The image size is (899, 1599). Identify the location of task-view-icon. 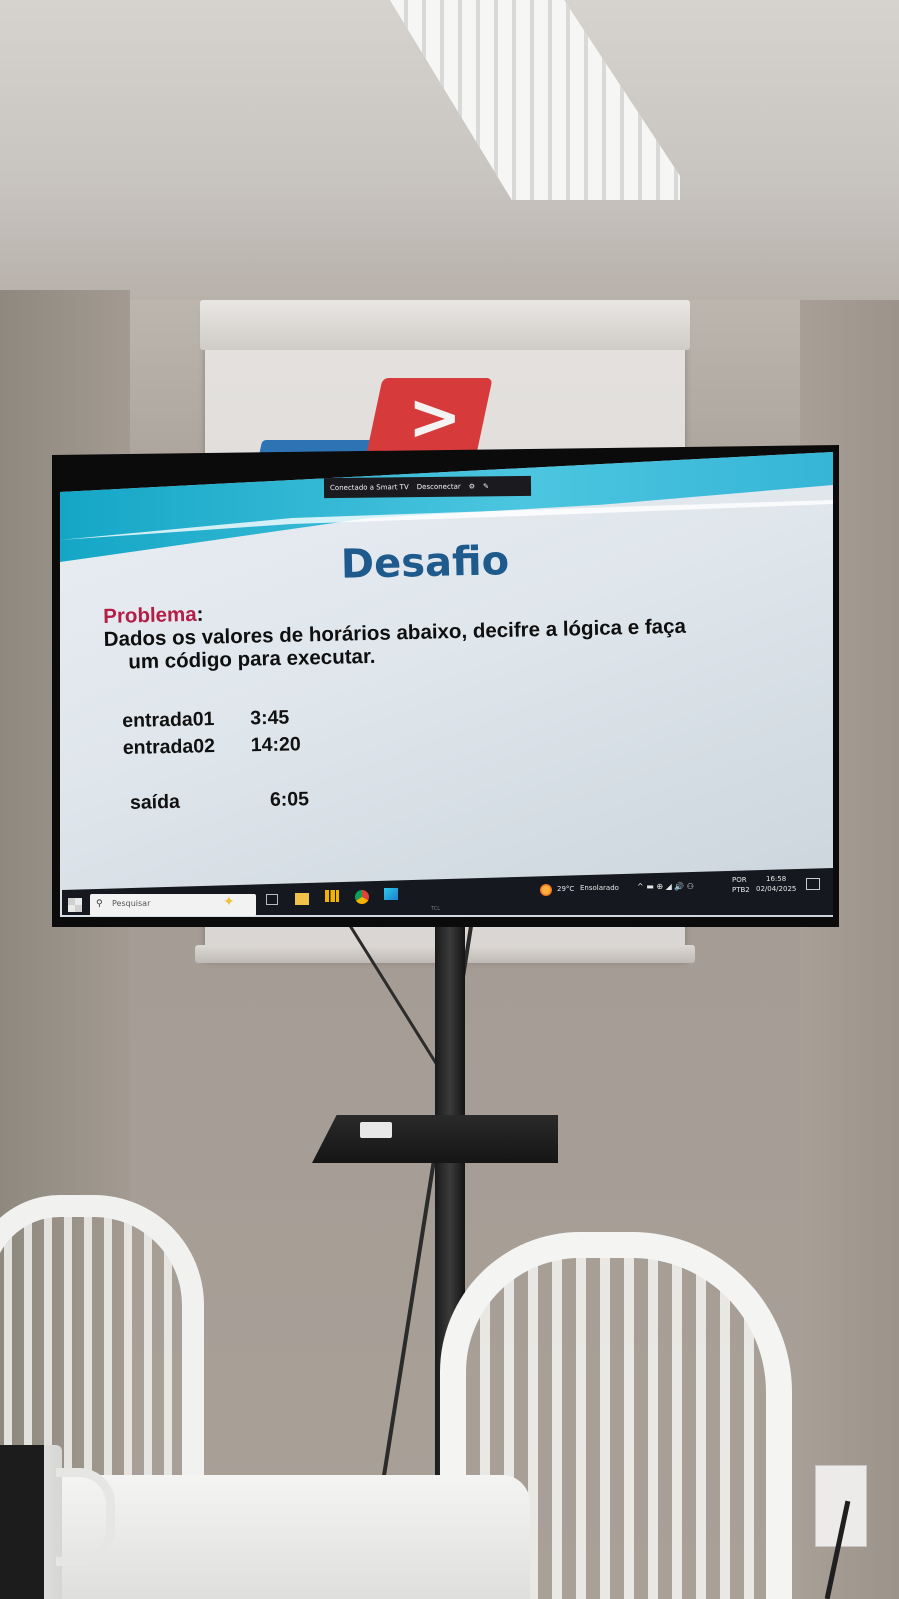
(272, 899).